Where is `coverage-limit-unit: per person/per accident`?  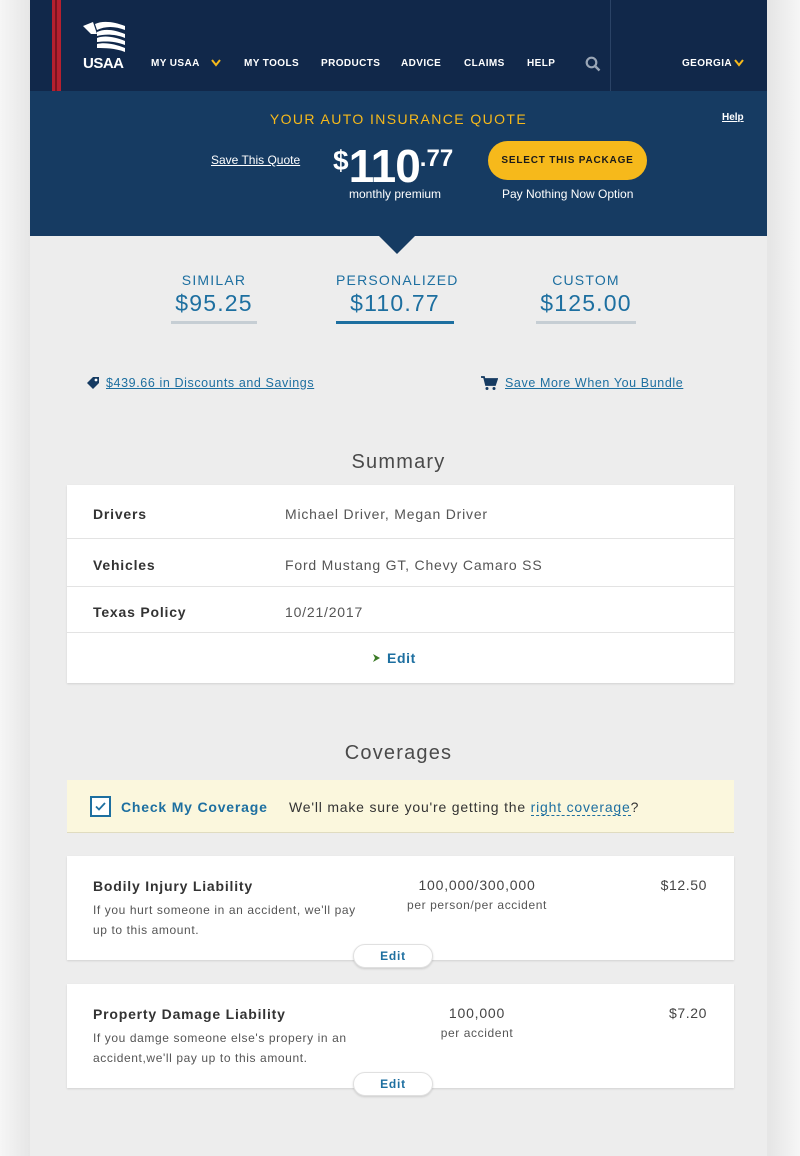
coverage-limit-unit: per person/per accident is located at coordinates (477, 905).